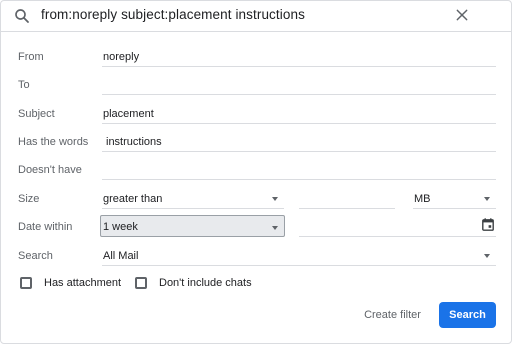 The image size is (512, 344). What do you see at coordinates (29, 199) in the screenshot?
I see `size-label: Size` at bounding box center [29, 199].